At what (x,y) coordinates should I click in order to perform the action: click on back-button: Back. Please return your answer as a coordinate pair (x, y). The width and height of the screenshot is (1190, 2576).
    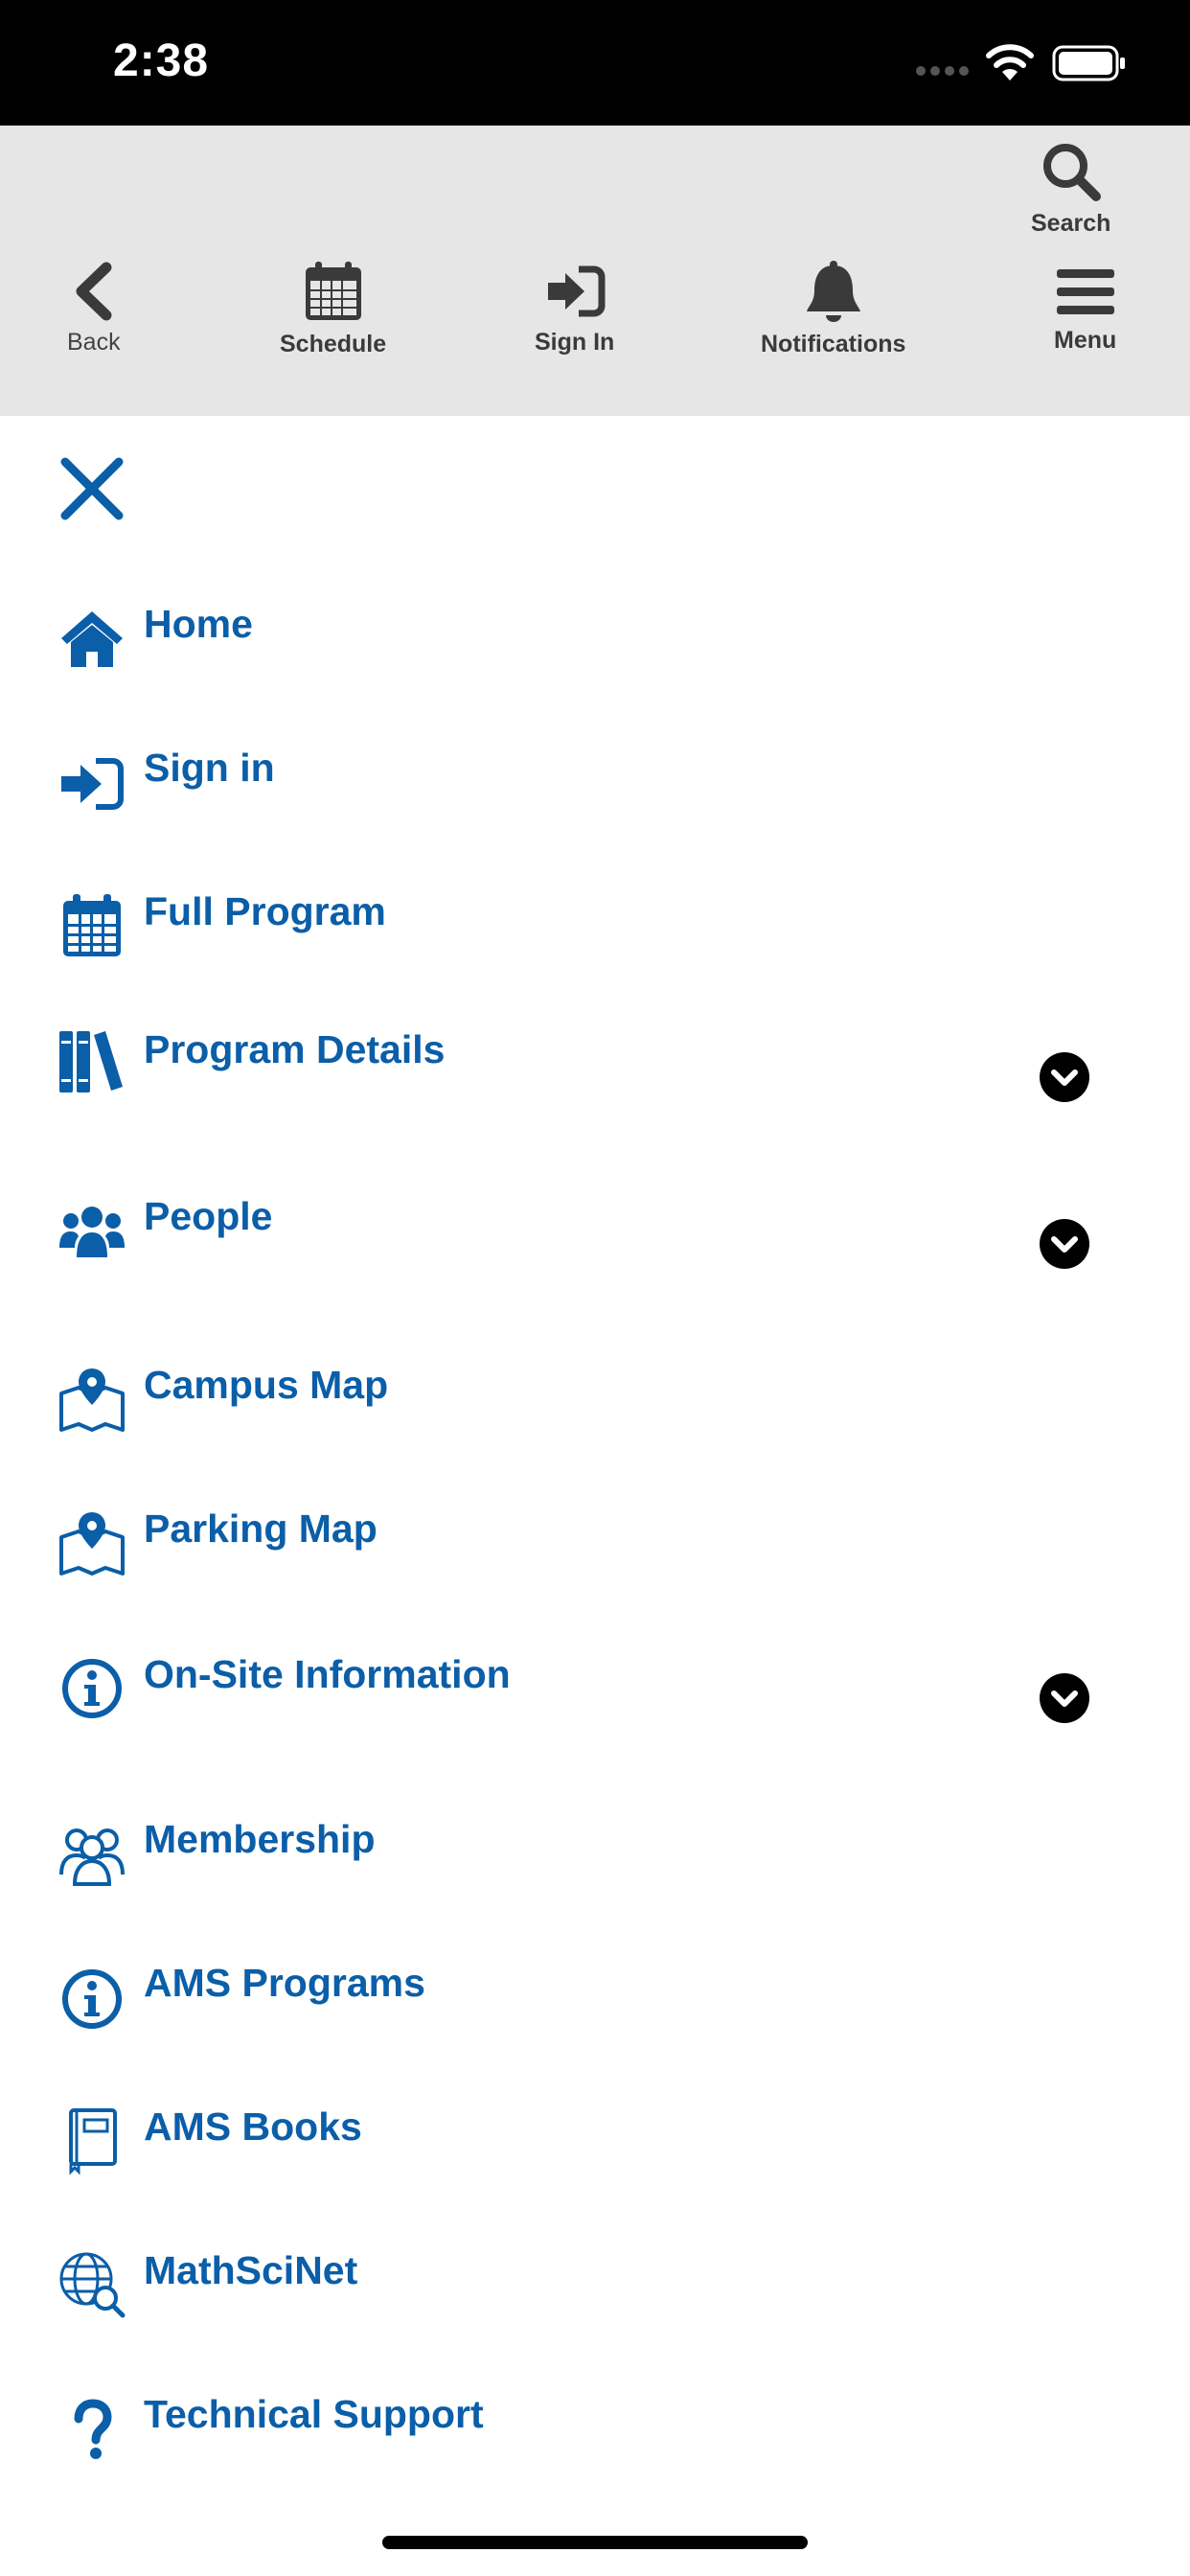
    Looking at the image, I should click on (94, 309).